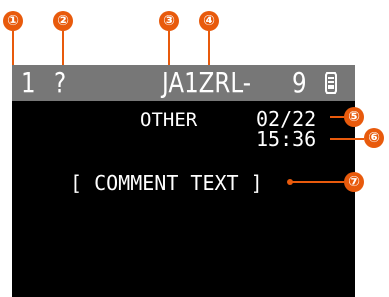 The height and width of the screenshot is (297, 389). Describe the element at coordinates (13, 50) in the screenshot. I see `callout-1-leader` at that location.